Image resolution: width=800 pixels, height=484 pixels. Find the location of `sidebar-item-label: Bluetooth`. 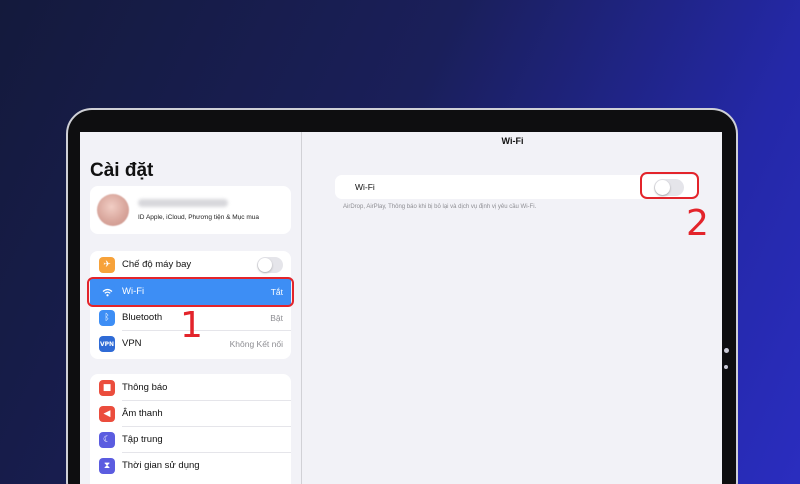

sidebar-item-label: Bluetooth is located at coordinates (142, 317).